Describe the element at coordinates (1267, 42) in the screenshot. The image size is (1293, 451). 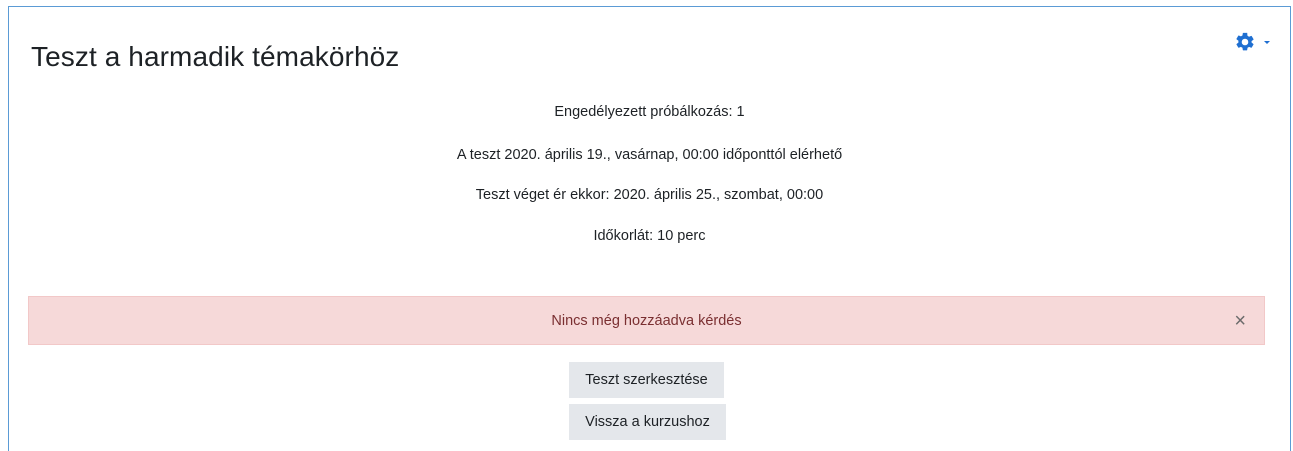
I see `caret-down-icon` at that location.